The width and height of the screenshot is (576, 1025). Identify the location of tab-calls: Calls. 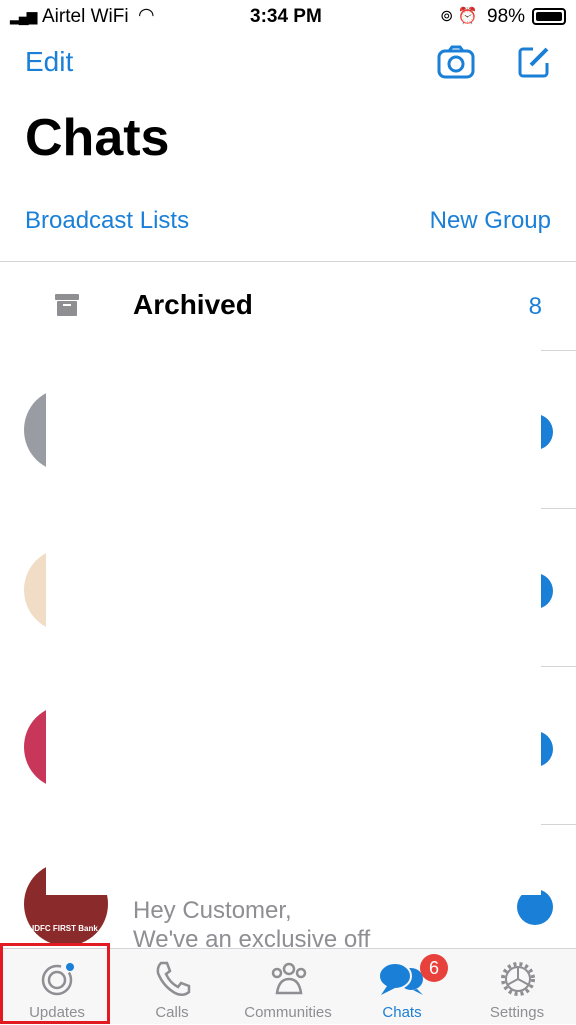
(172, 987).